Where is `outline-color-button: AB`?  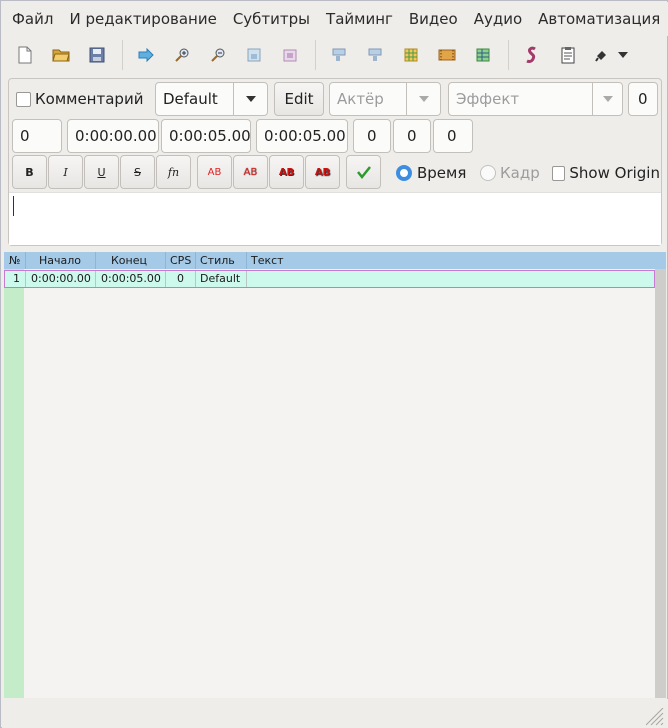
outline-color-button: AB is located at coordinates (286, 172).